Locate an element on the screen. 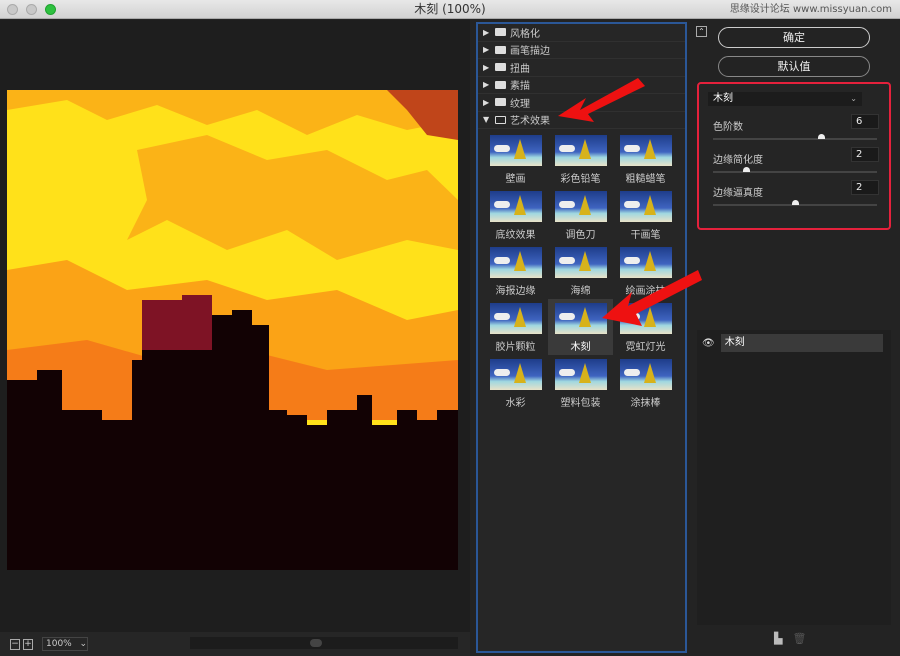 This screenshot has width=900, height=656. category-1: ▶ 画笔描边 is located at coordinates (581, 50).